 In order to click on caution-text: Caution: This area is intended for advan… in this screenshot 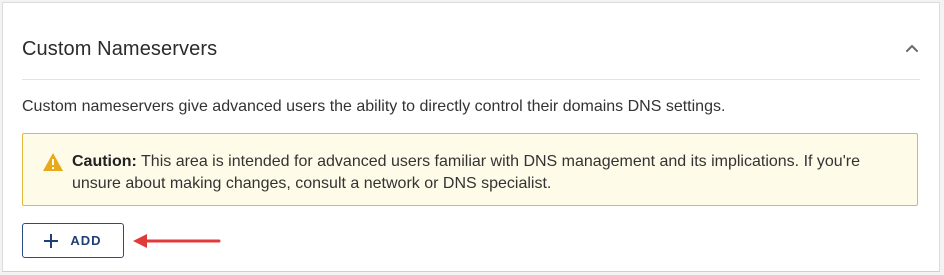, I will do `click(487, 173)`.